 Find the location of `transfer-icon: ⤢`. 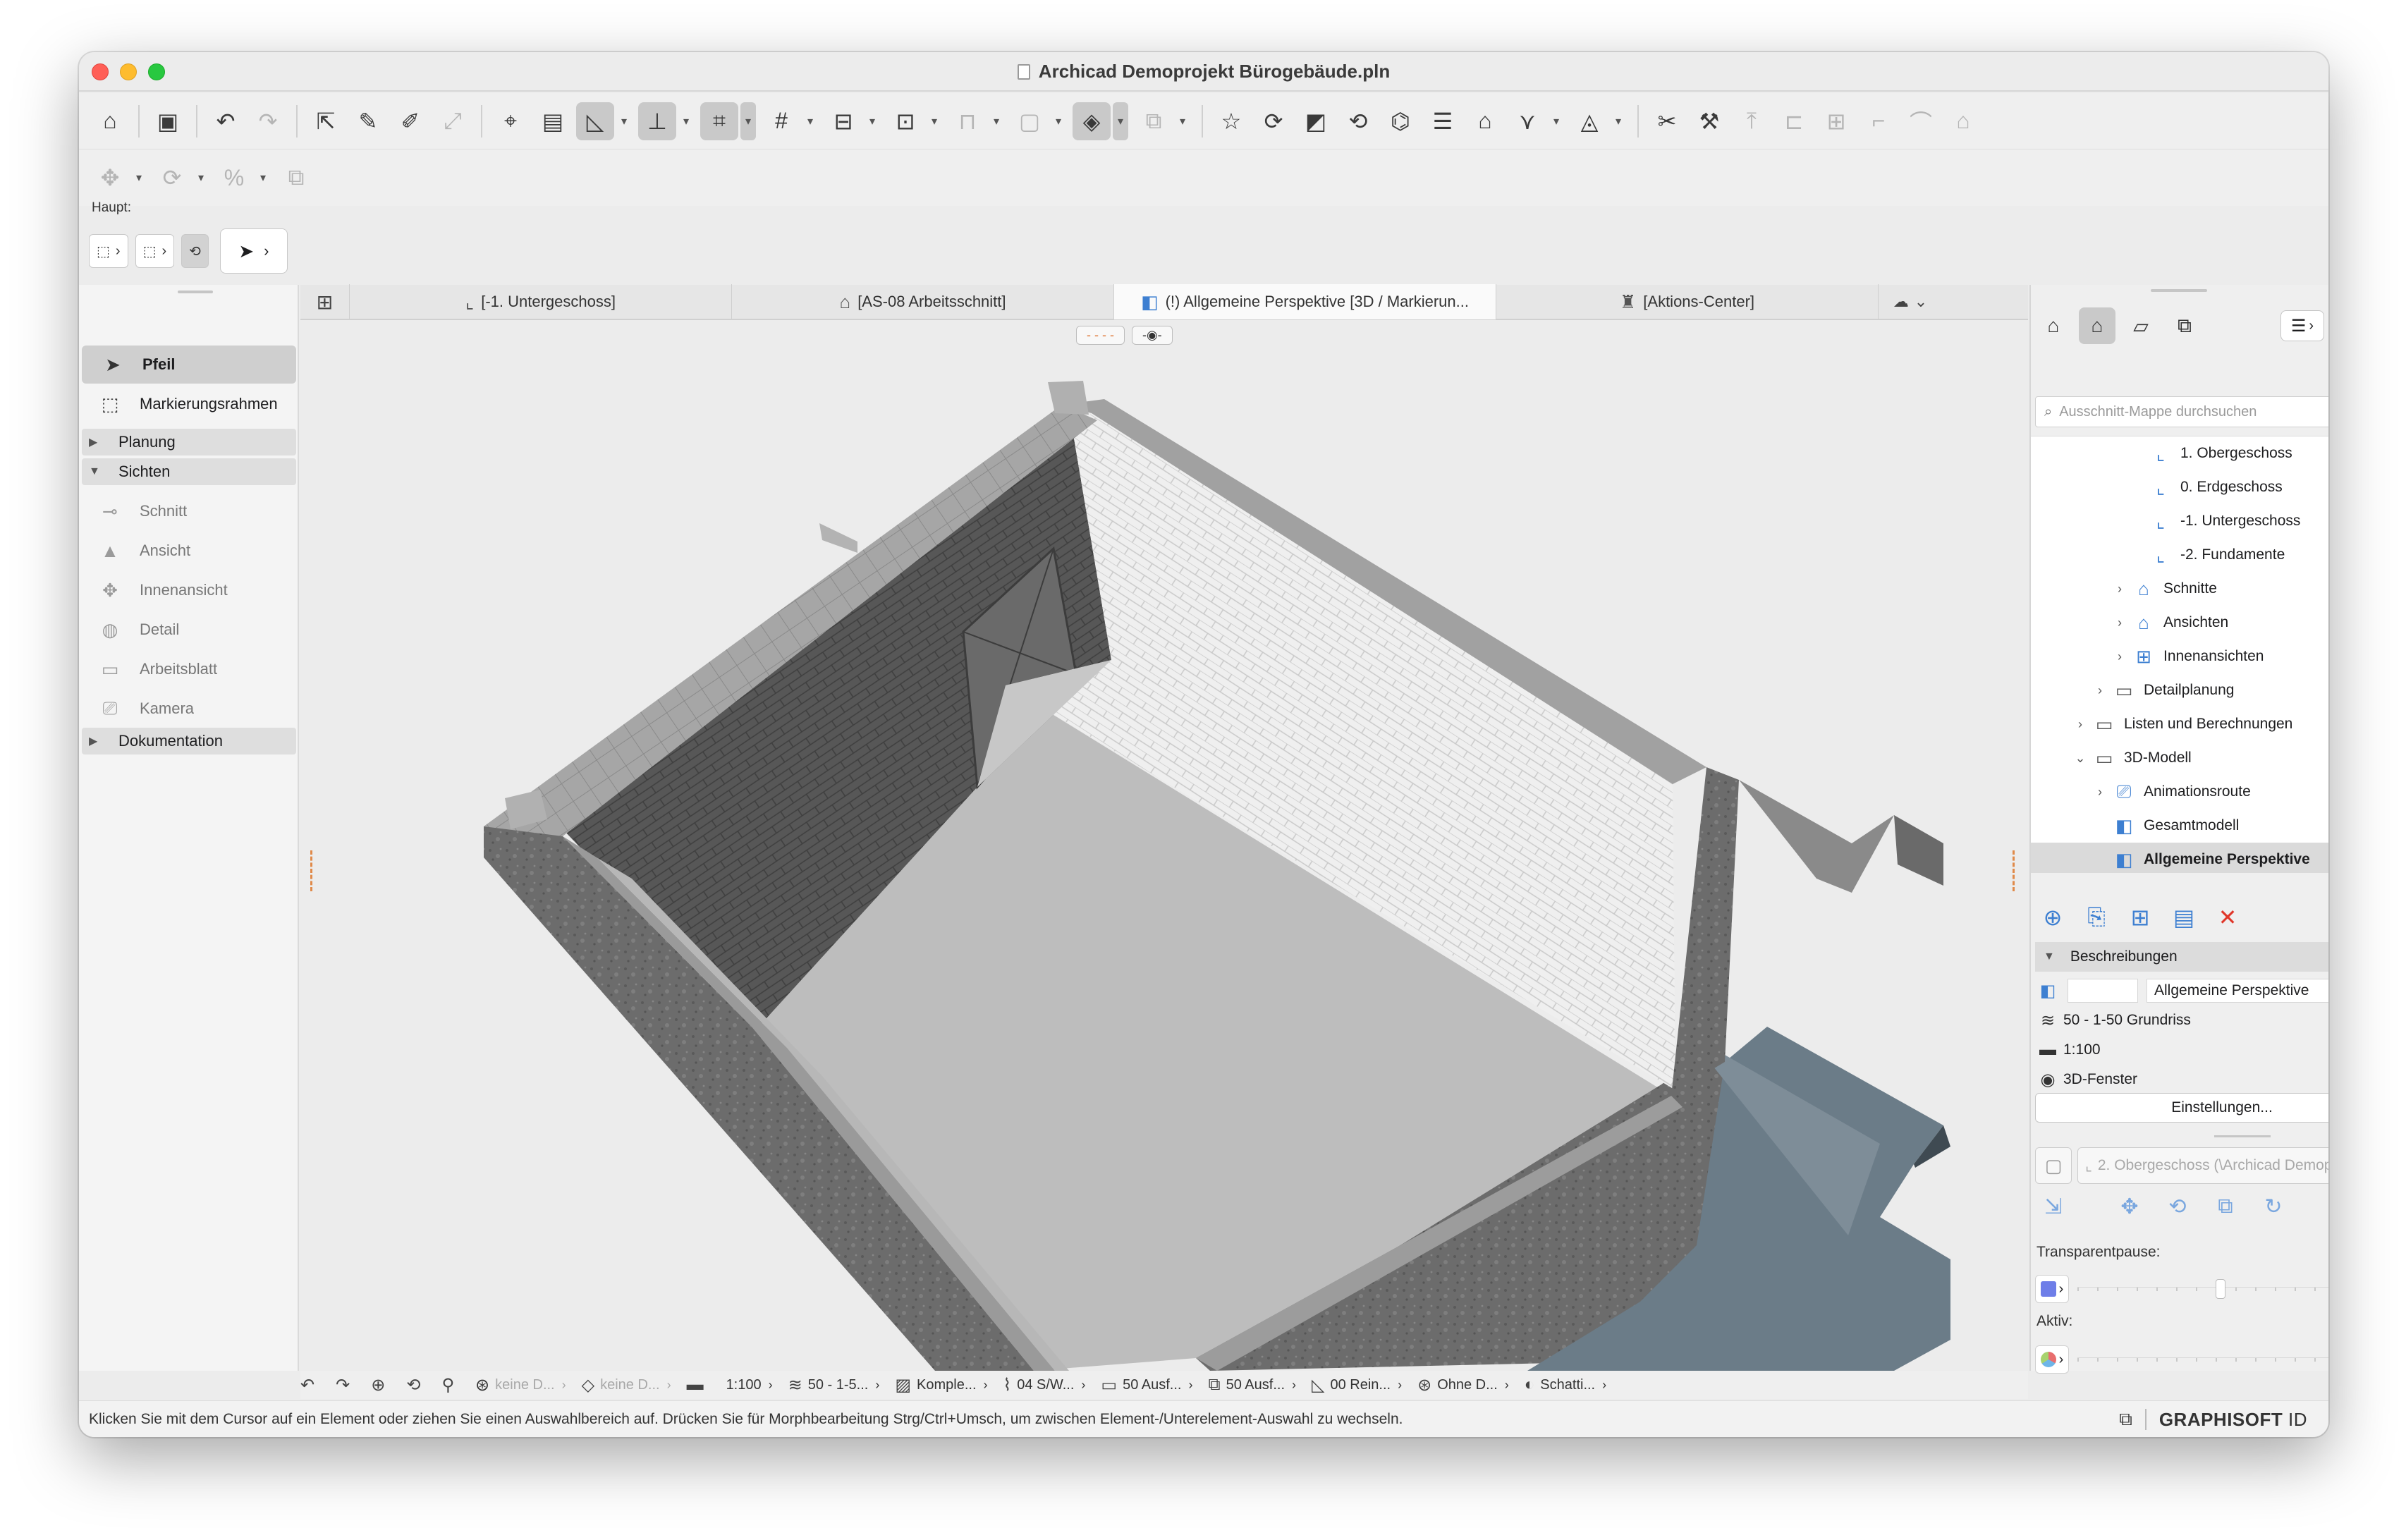

transfer-icon: ⤢ is located at coordinates (453, 121).